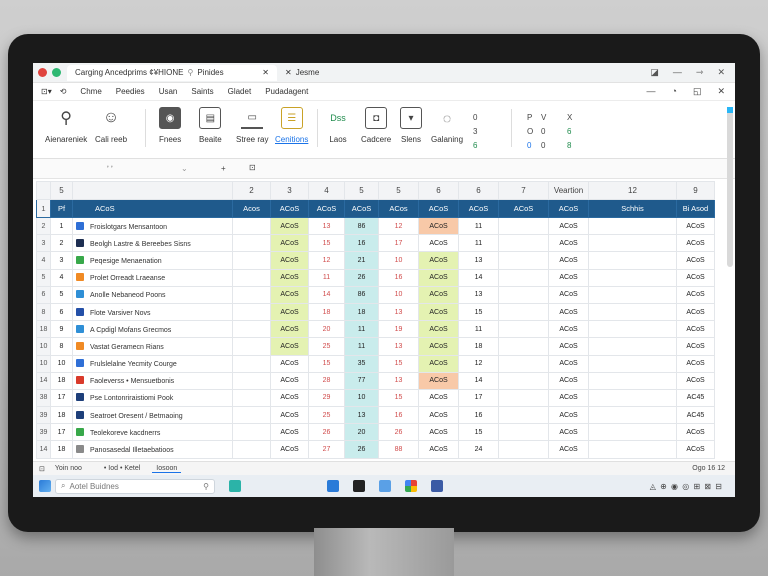 This screenshot has width=768, height=576. Describe the element at coordinates (338, 125) in the screenshot. I see `ribbon-button: Dss Laos` at that location.